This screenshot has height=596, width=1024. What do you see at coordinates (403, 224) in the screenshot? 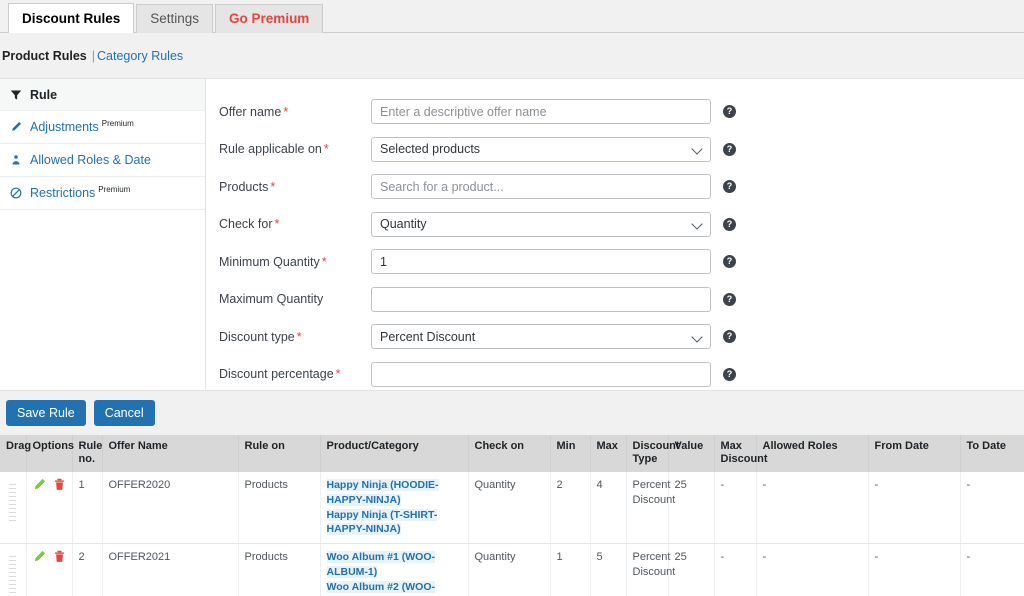
I see `select-value: Quantity` at bounding box center [403, 224].